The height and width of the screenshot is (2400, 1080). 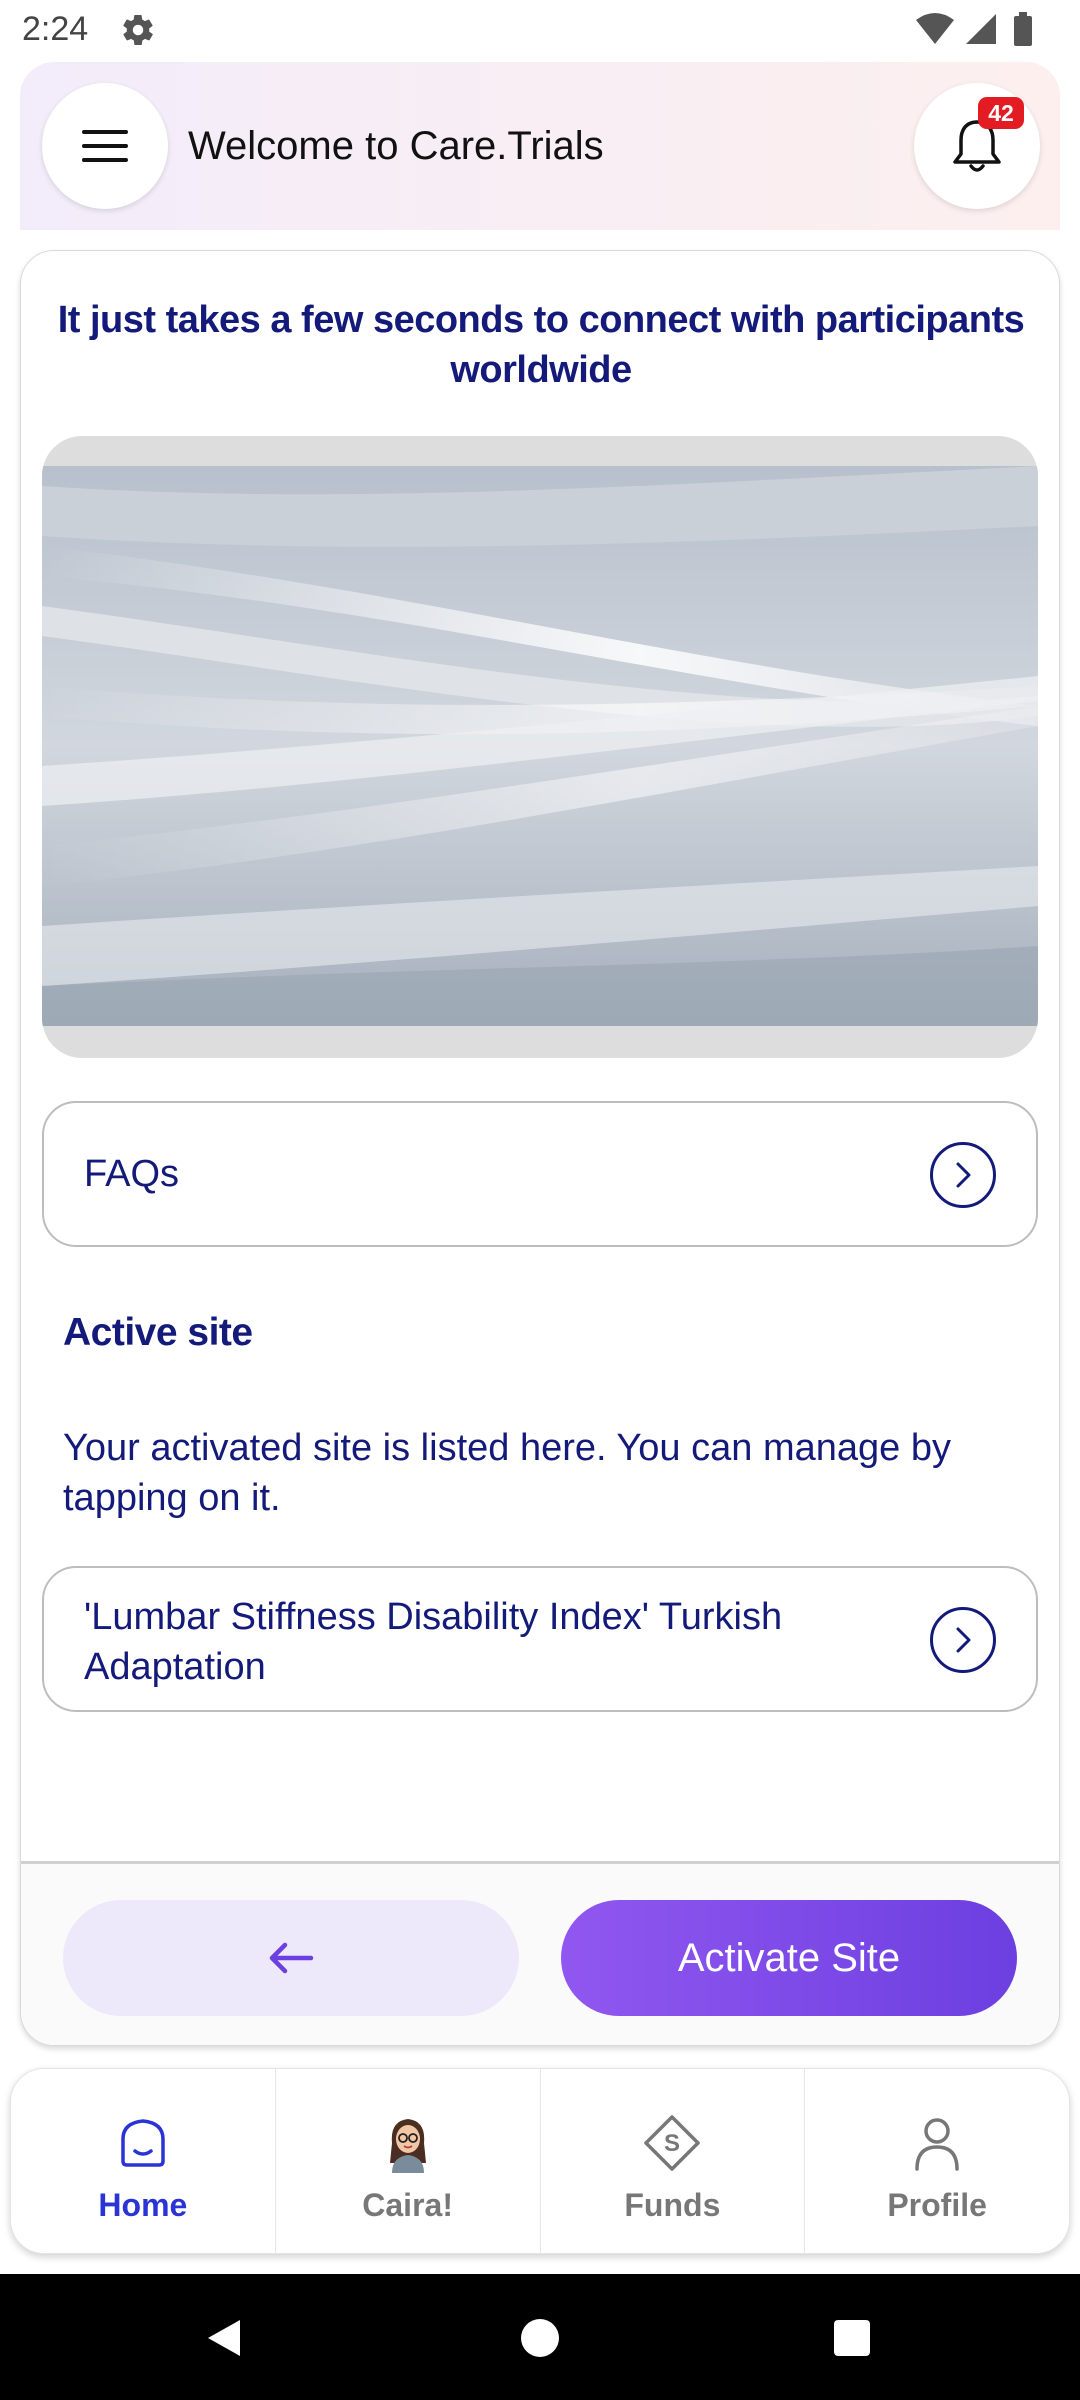 I want to click on nav-home: Home, so click(x=143, y=2161).